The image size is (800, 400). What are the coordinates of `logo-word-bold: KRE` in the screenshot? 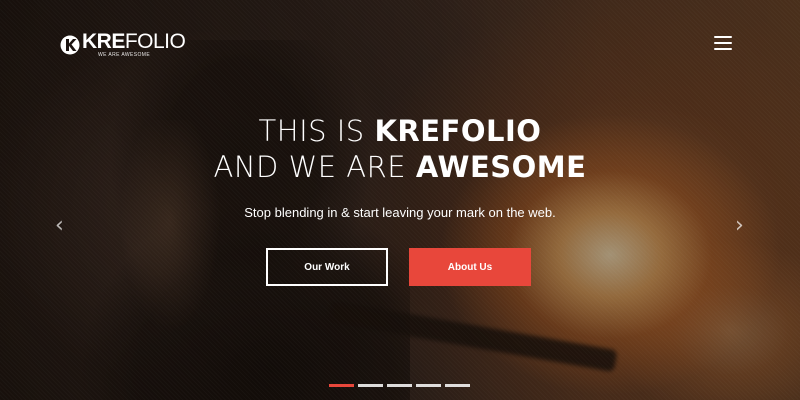 It's located at (103, 41).